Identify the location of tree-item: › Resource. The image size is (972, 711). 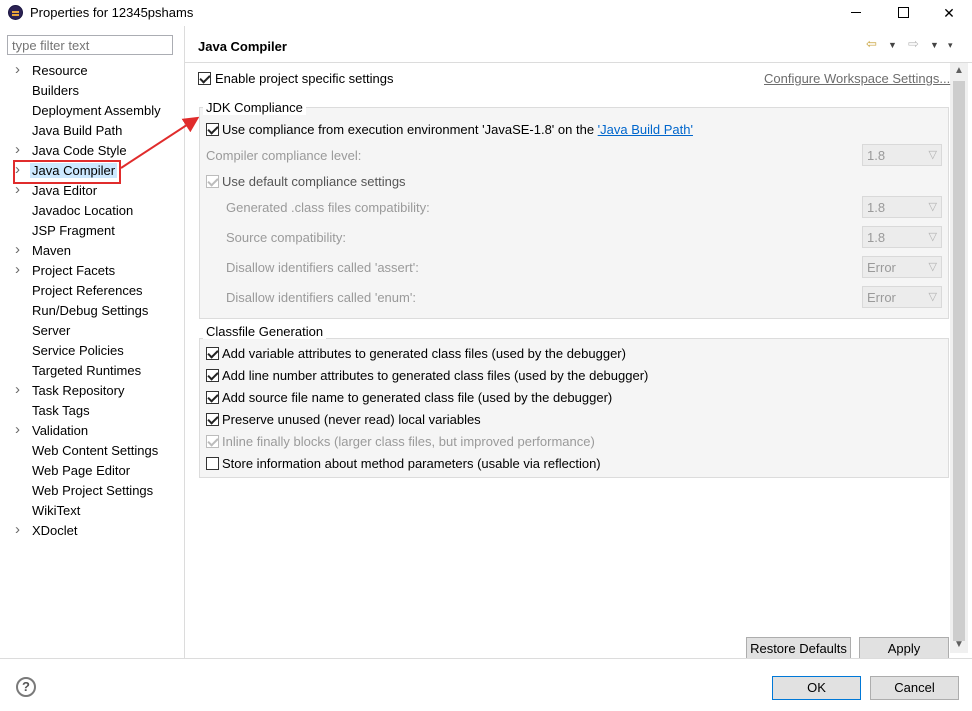
(92, 71).